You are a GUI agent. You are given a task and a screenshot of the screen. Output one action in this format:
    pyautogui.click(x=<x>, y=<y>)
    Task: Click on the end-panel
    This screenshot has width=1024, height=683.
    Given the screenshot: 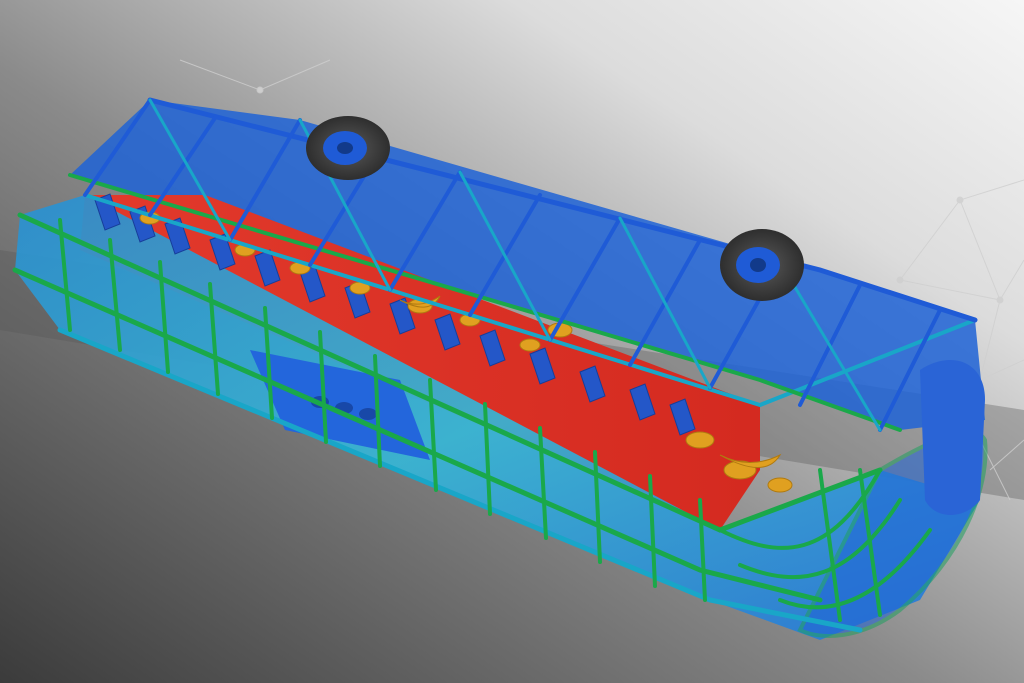 What is the action you would take?
    pyautogui.click(x=952, y=437)
    